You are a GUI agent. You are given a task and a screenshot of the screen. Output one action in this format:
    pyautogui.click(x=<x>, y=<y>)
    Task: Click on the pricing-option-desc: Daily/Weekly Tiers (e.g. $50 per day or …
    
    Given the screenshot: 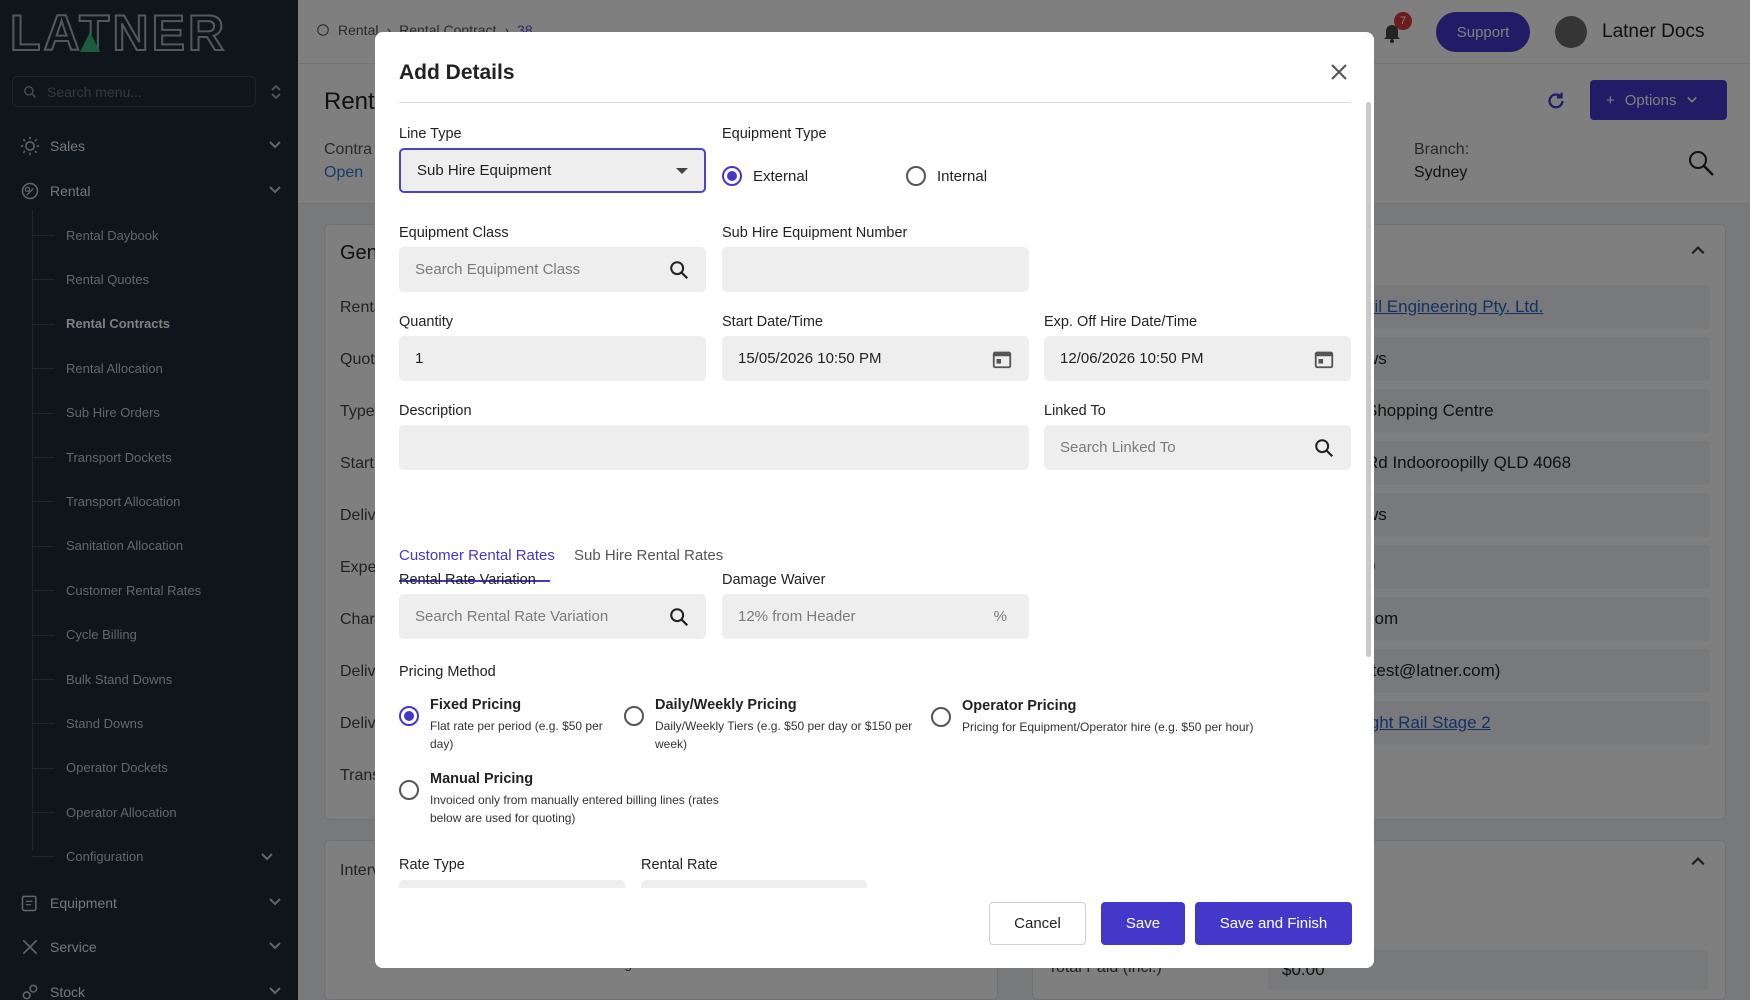 What is the action you would take?
    pyautogui.click(x=784, y=735)
    